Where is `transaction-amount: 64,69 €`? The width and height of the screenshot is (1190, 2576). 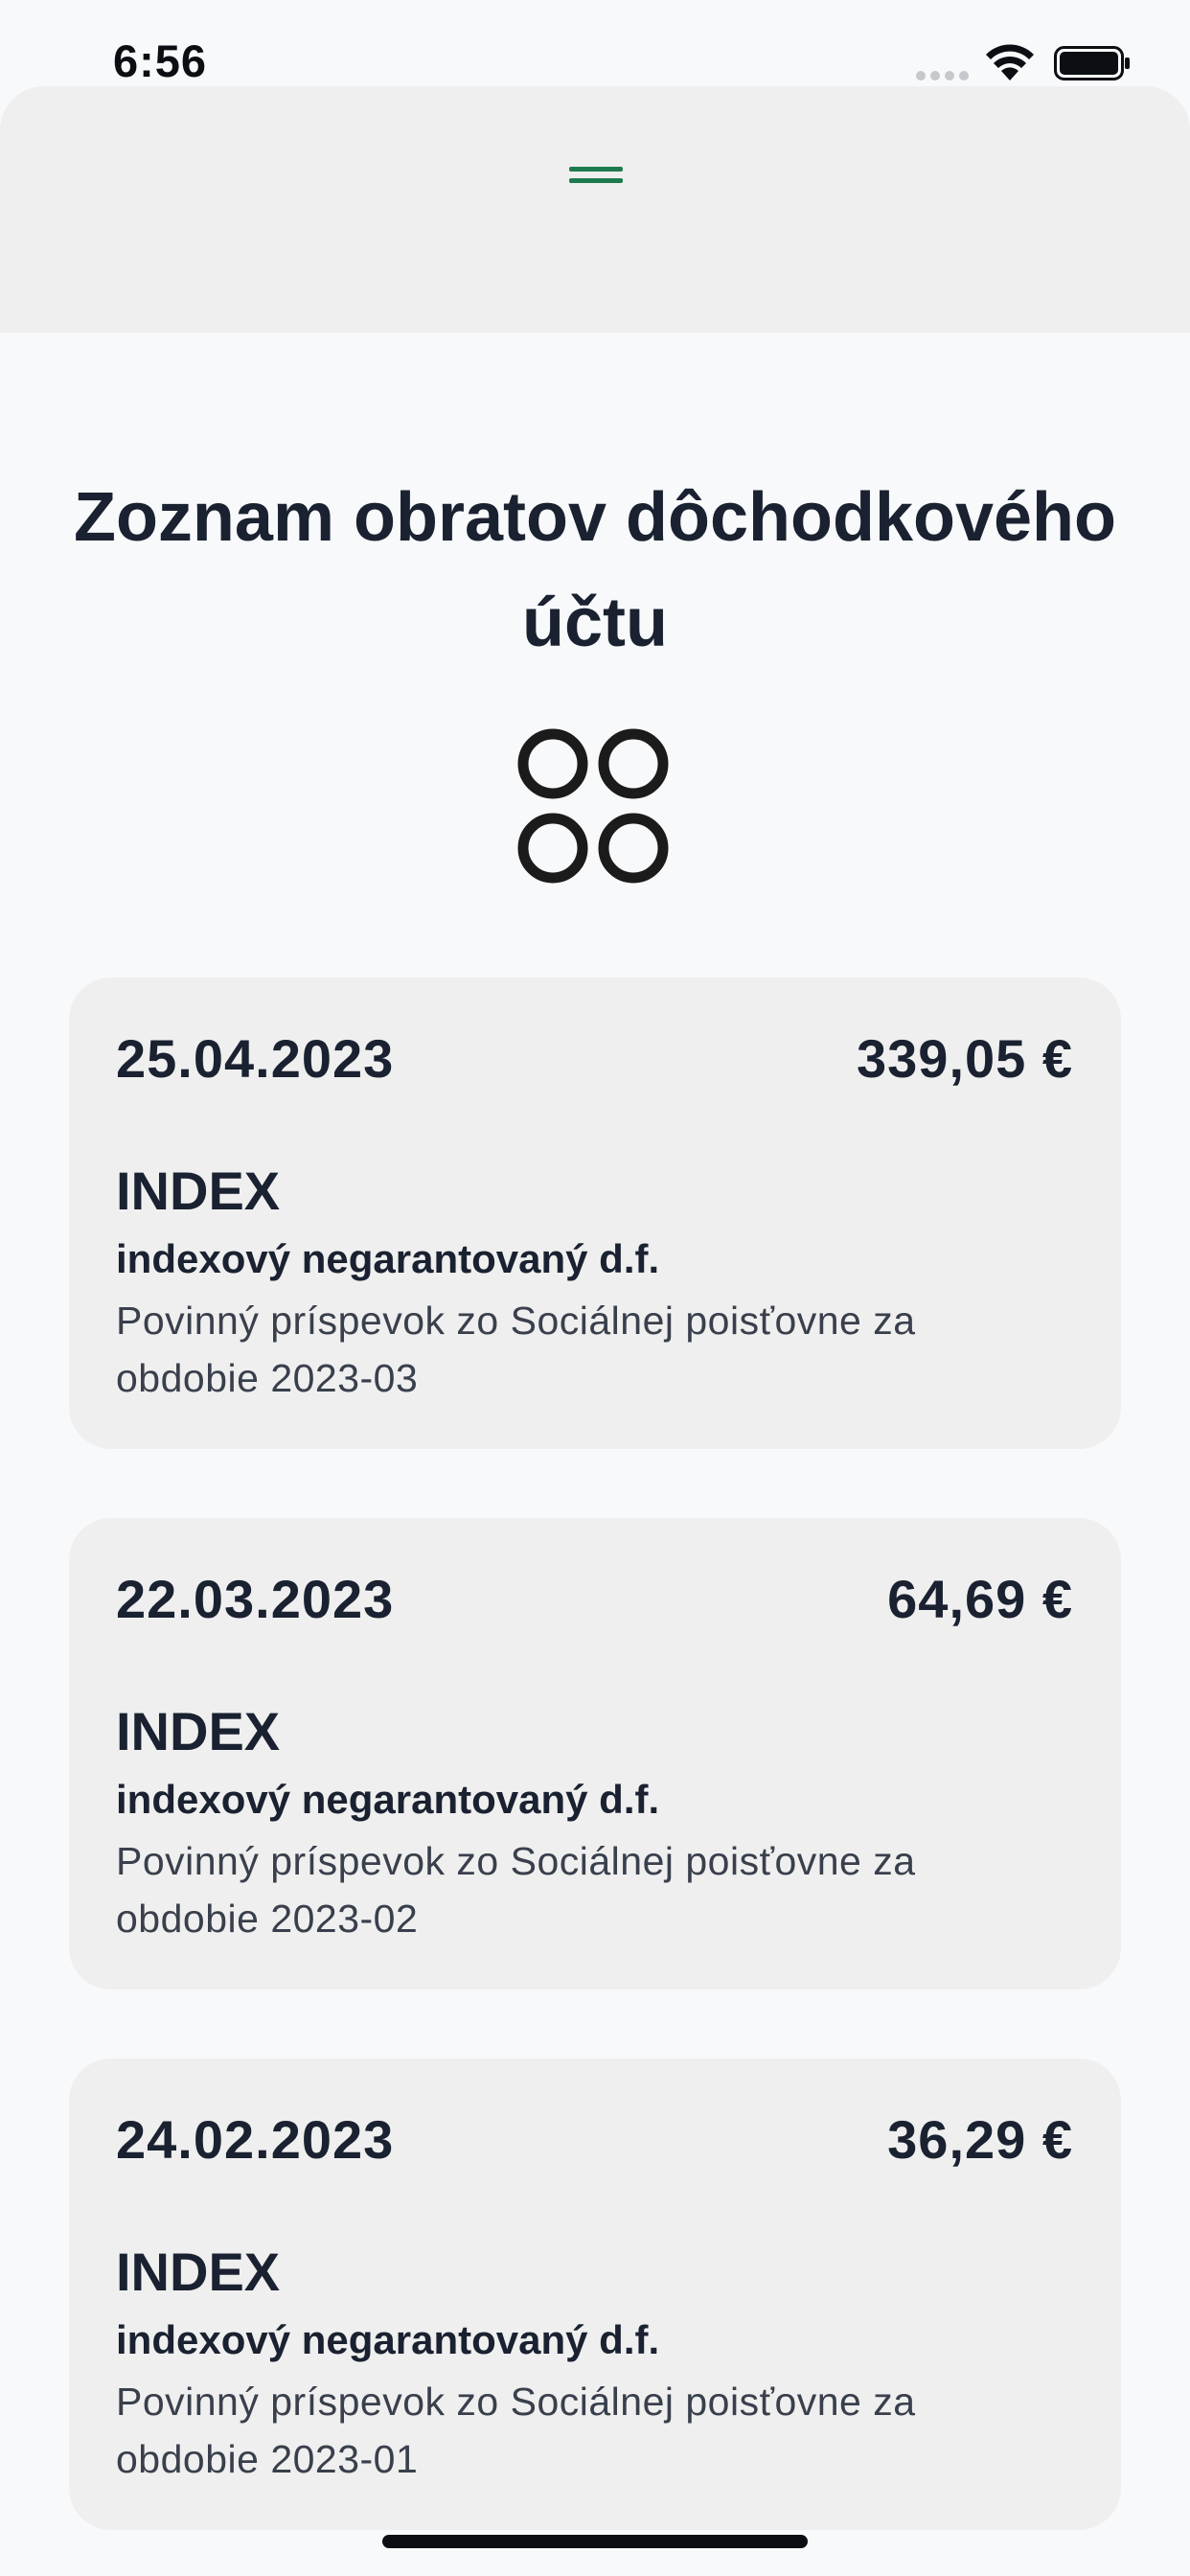 transaction-amount: 64,69 € is located at coordinates (980, 1599).